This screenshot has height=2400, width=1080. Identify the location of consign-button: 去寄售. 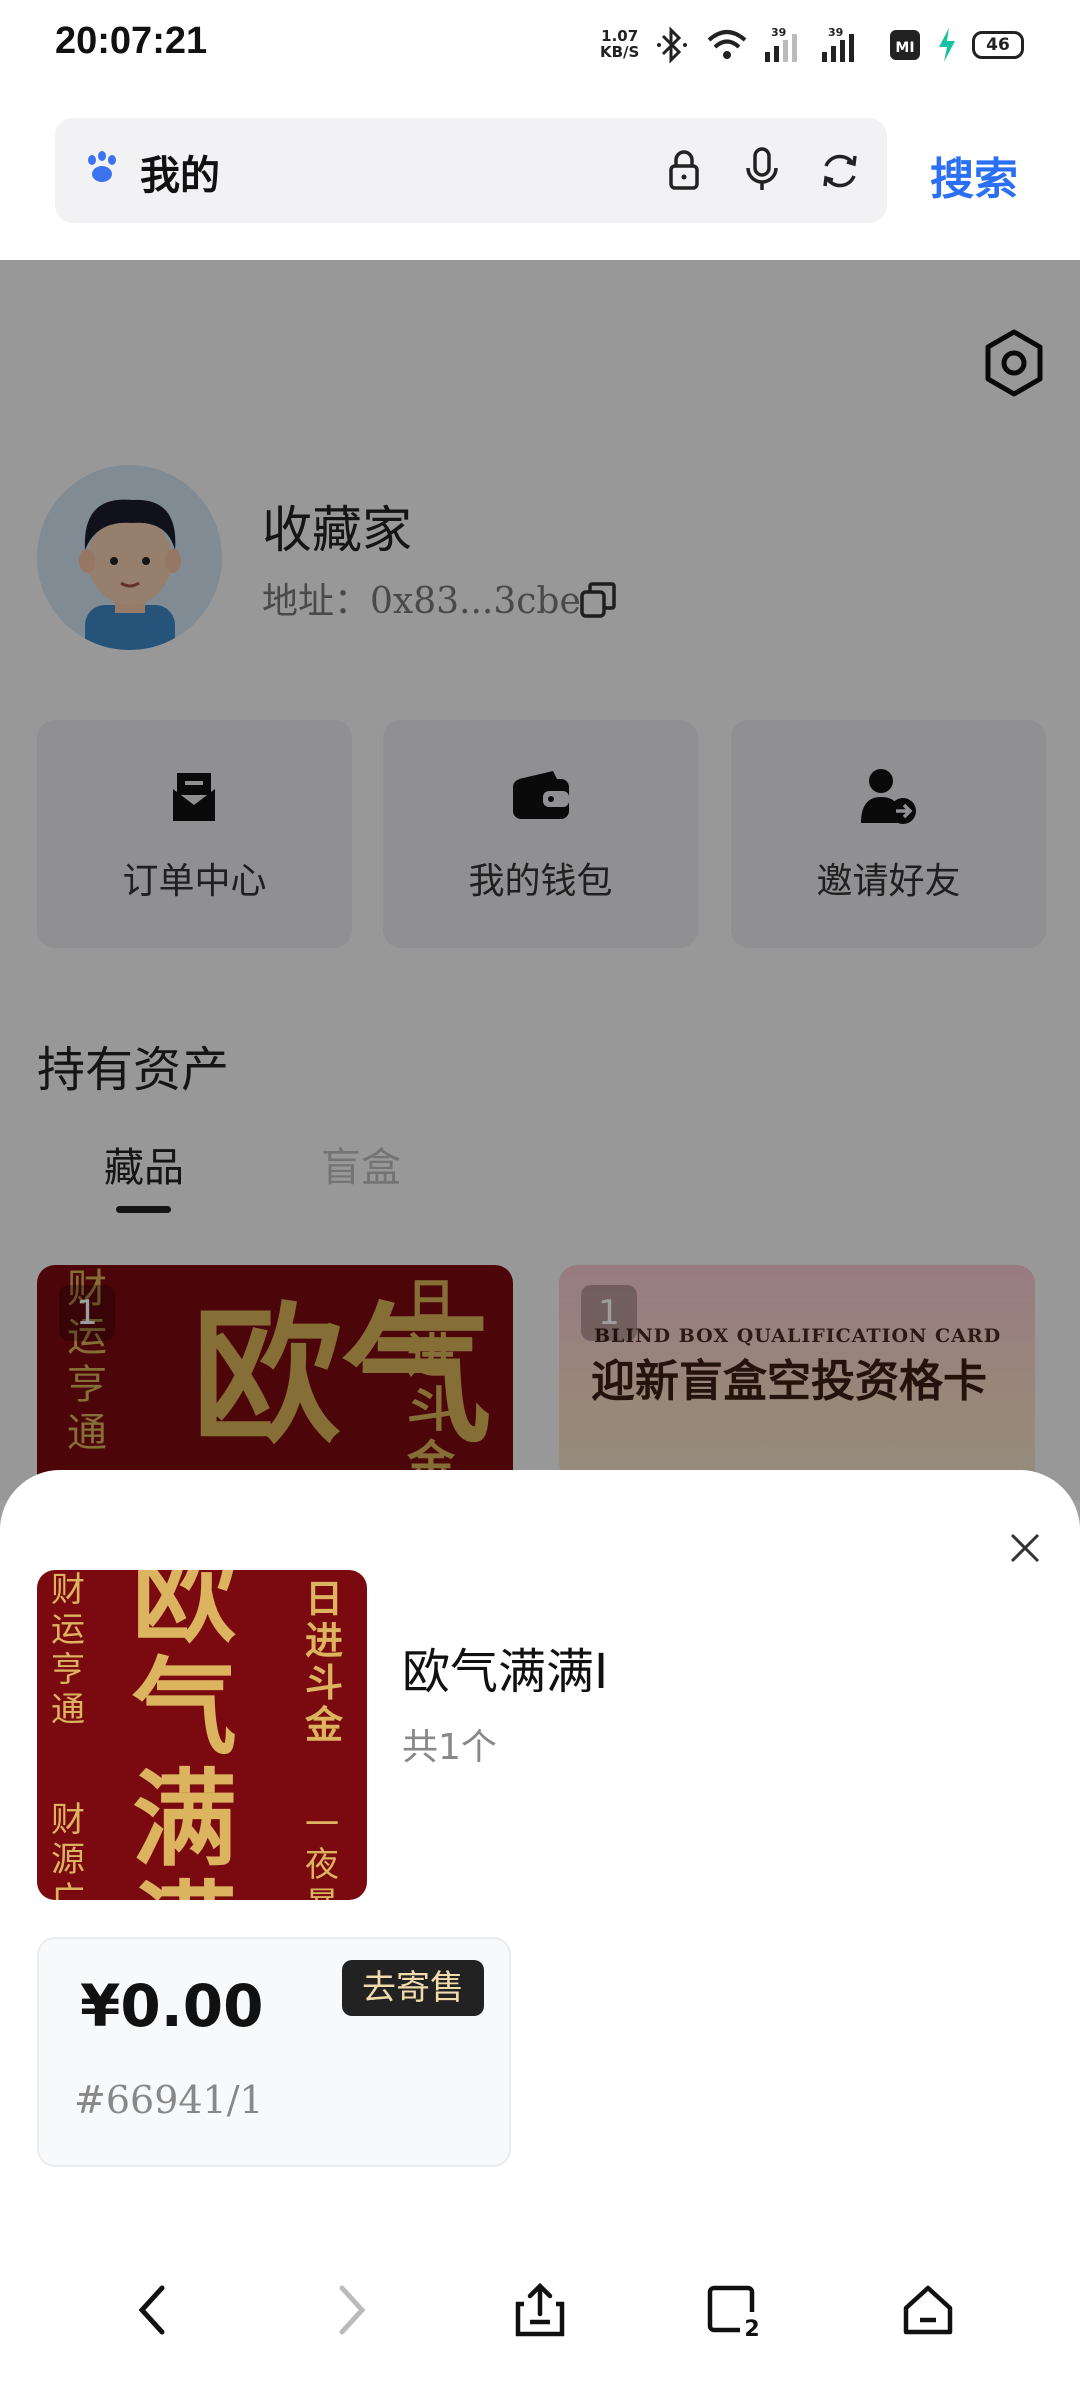
(413, 1988).